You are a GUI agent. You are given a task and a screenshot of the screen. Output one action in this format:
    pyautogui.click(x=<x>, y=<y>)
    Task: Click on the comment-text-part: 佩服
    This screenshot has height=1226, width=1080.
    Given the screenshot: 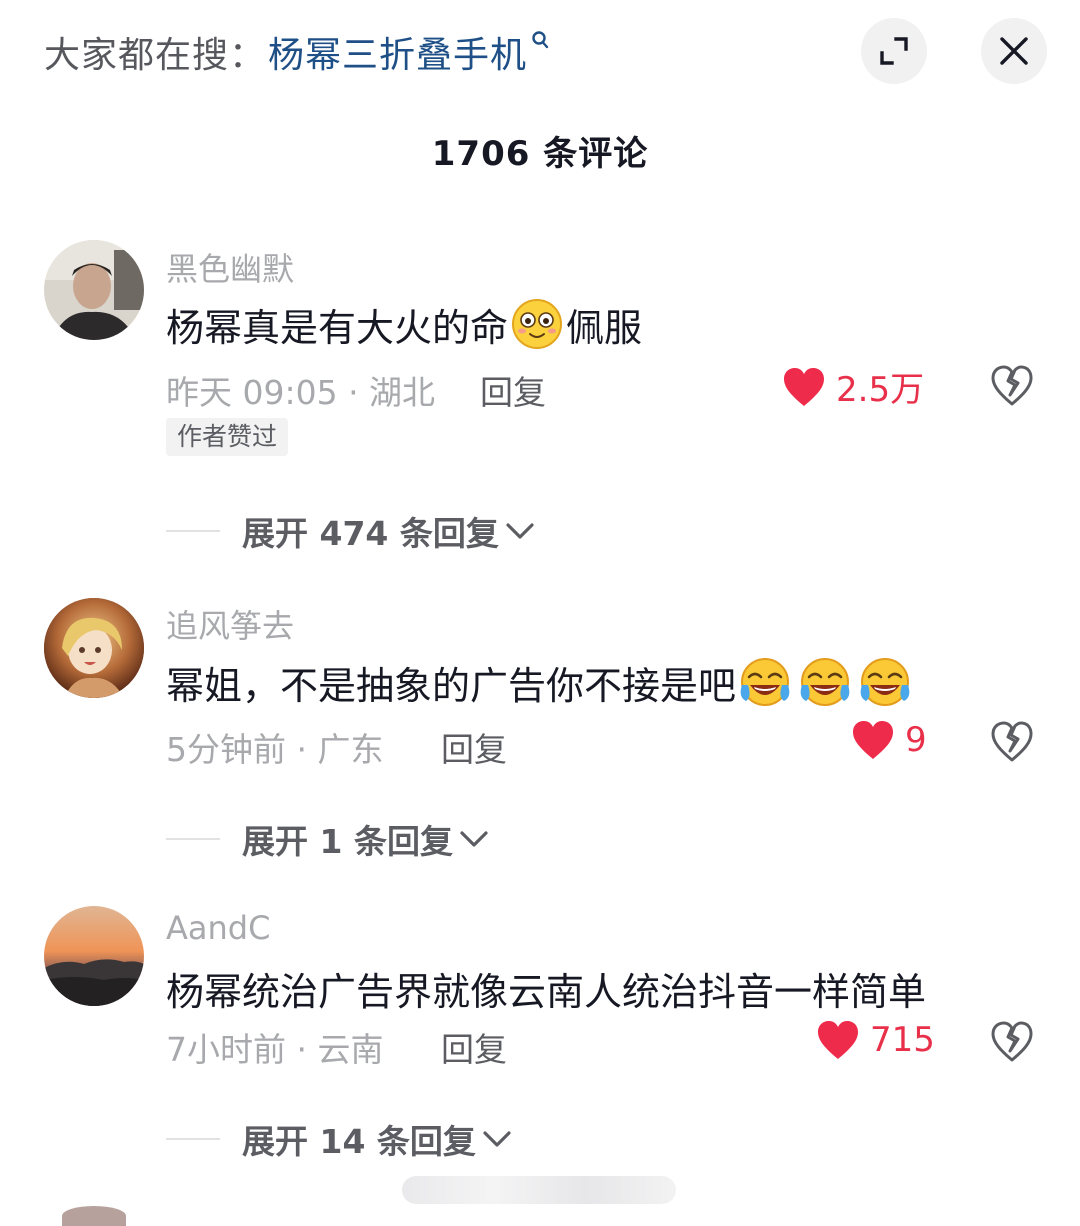 What is the action you would take?
    pyautogui.click(x=604, y=327)
    